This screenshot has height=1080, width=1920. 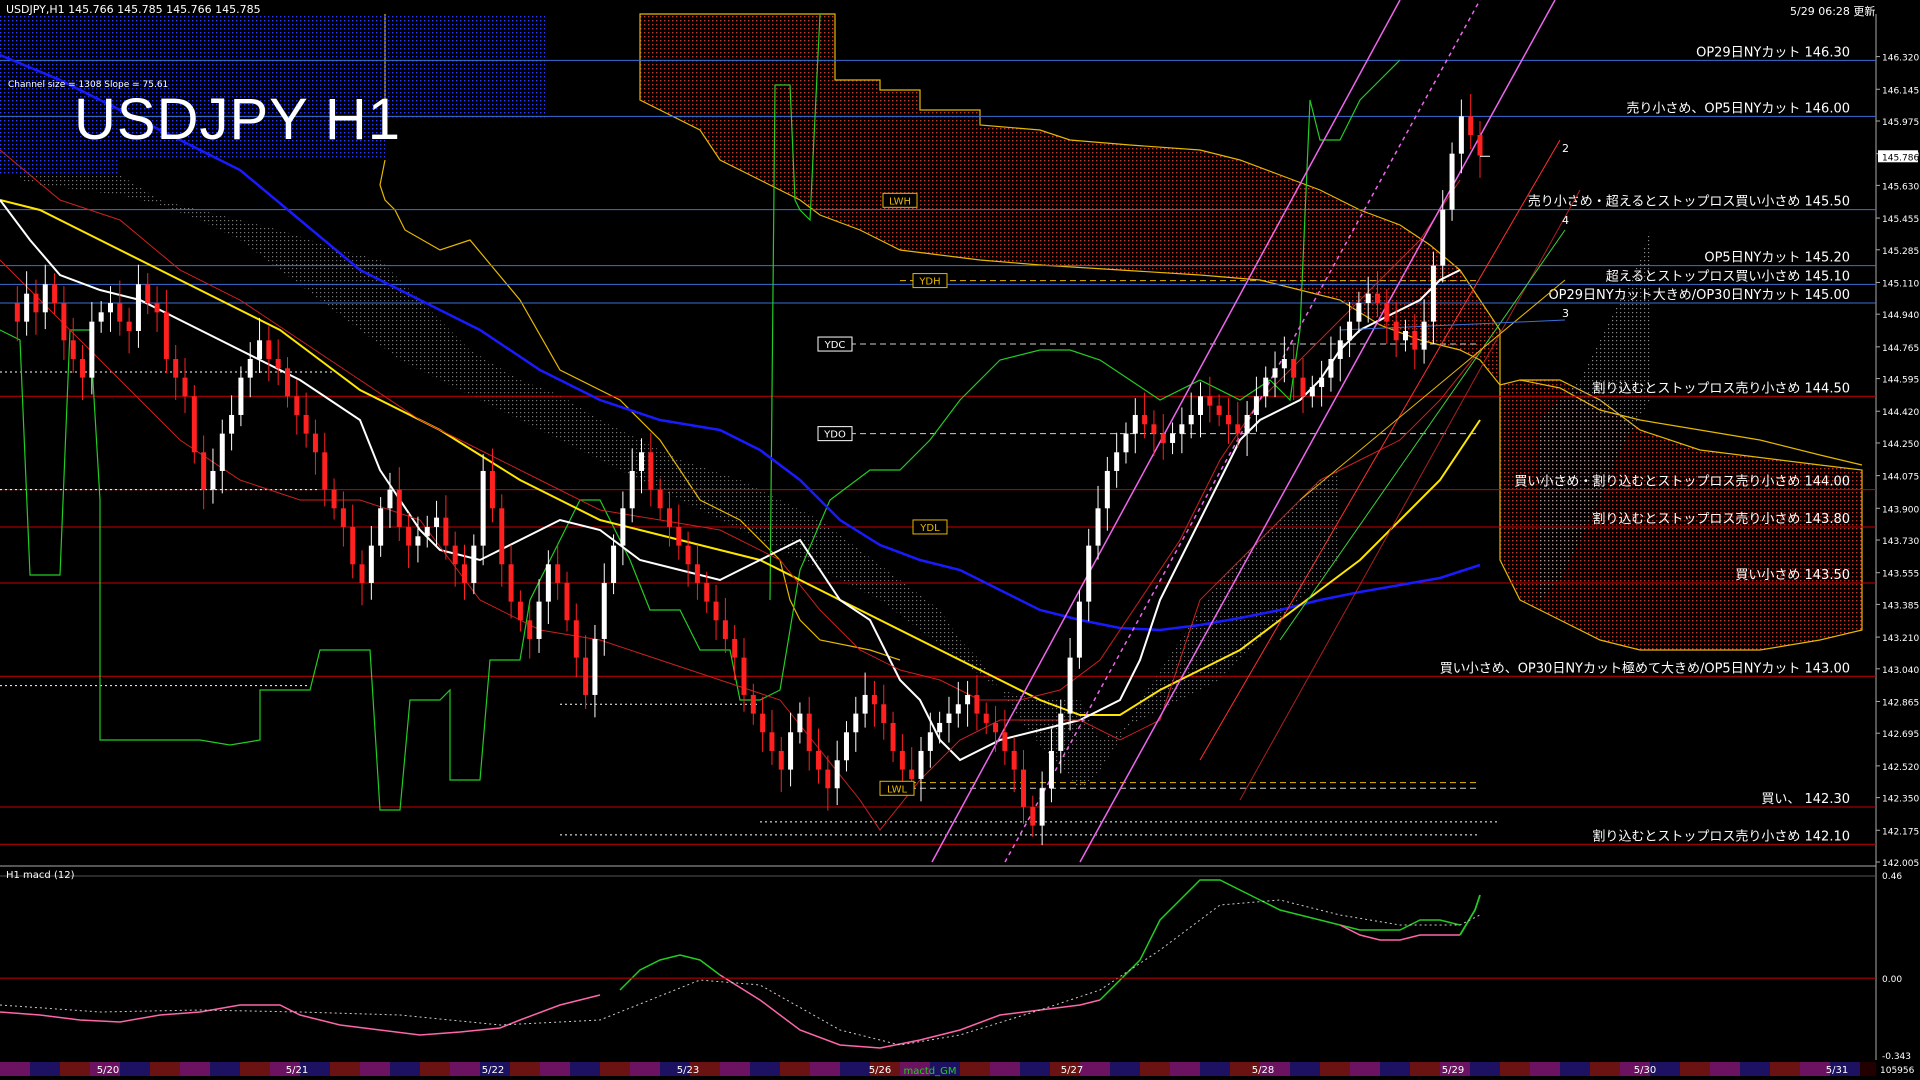 I want to click on price-tick-label: 146.320, so click(x=1900, y=59).